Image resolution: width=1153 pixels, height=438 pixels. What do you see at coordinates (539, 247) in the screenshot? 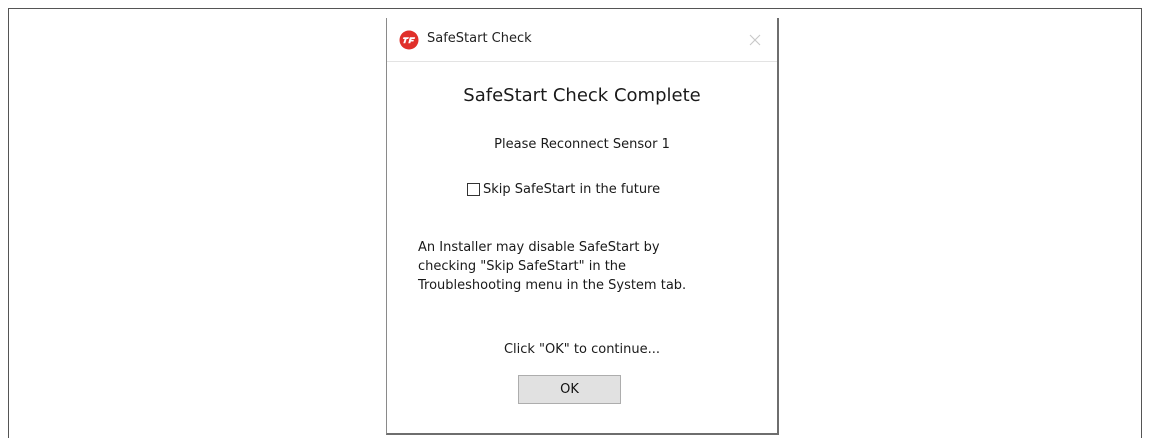
I see `info-line: An Installer may disable SafeStart by` at bounding box center [539, 247].